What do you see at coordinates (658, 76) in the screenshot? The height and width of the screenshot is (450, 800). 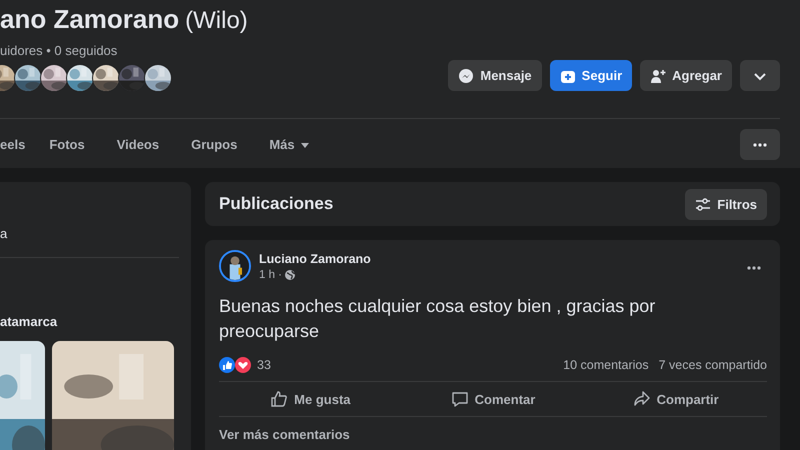 I see `add-person-icon` at bounding box center [658, 76].